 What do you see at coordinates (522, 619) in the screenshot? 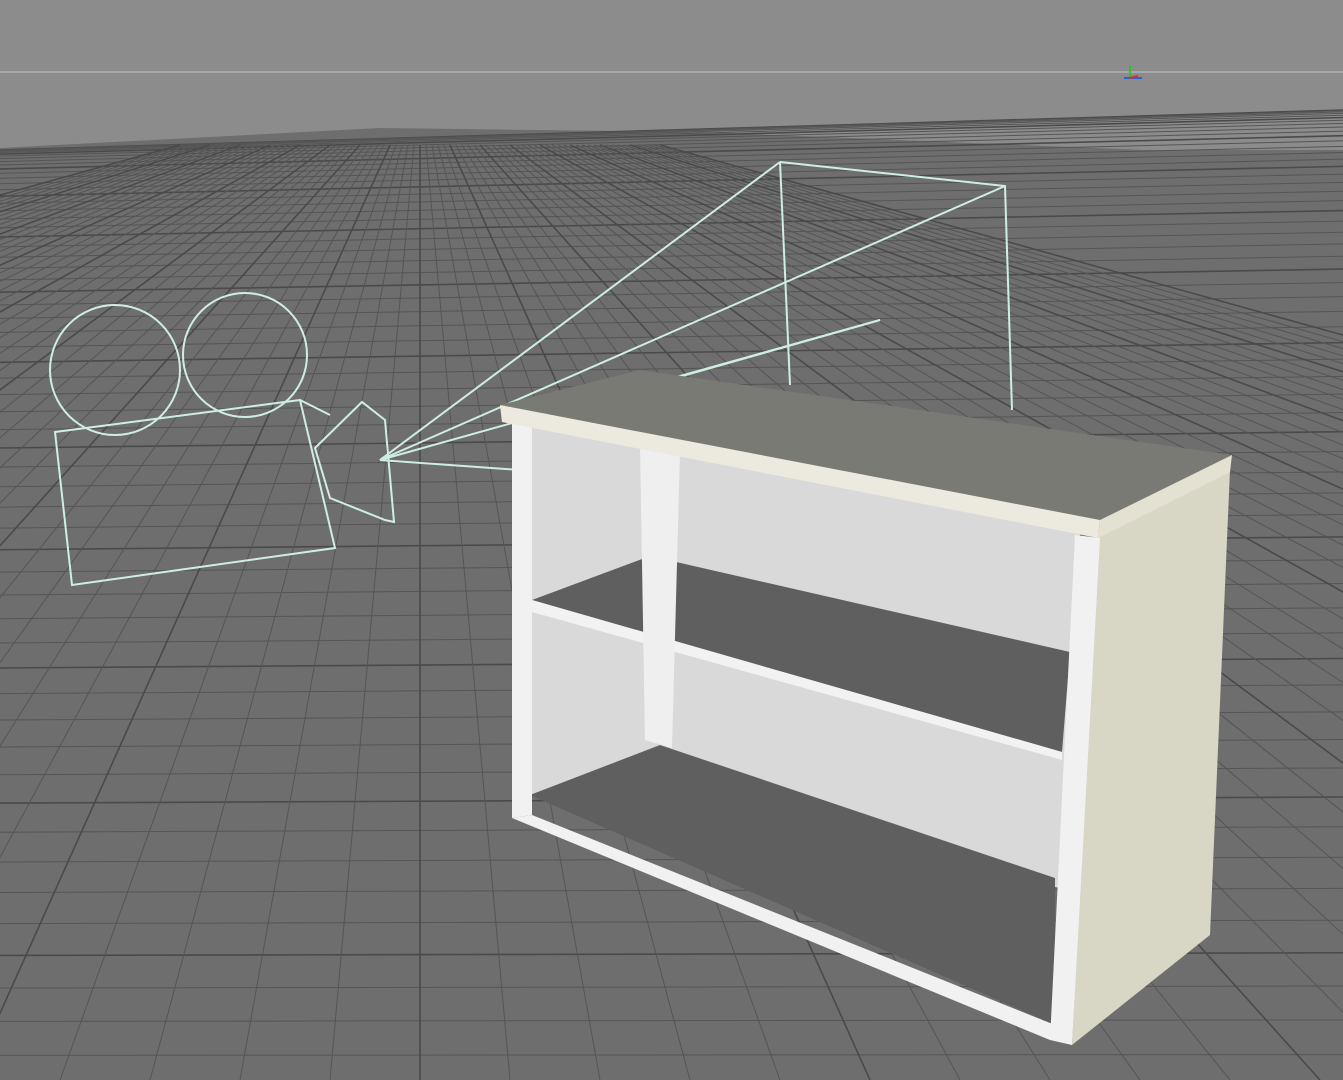
I see `shelf-left-frame` at bounding box center [522, 619].